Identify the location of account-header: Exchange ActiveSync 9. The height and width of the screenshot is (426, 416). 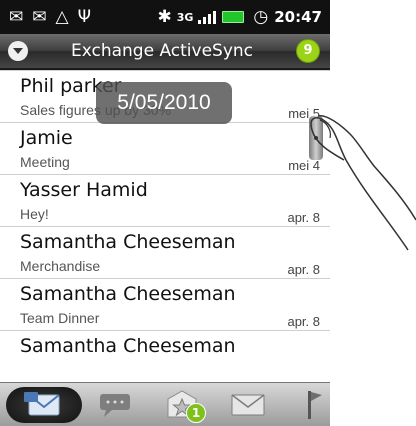
(165, 52).